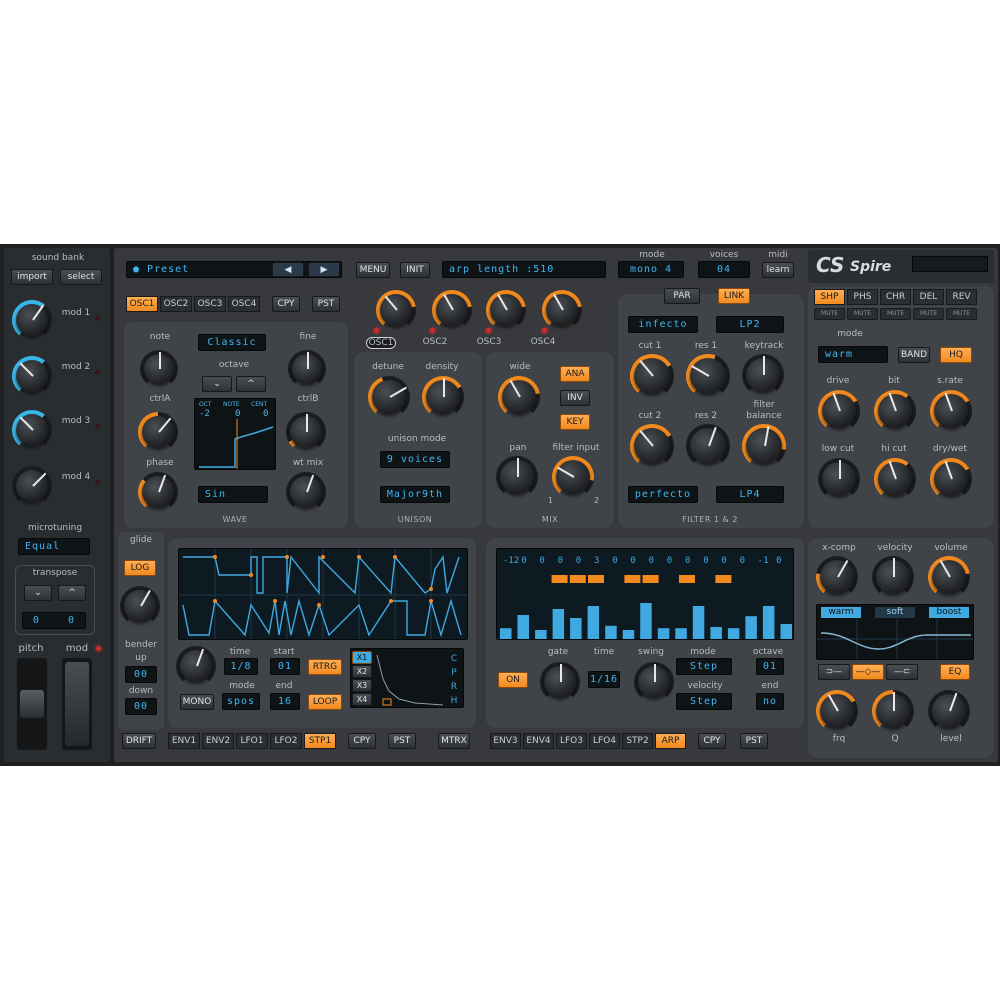 The height and width of the screenshot is (1000, 1000). I want to click on eq-warm-tab: warm, so click(841, 612).